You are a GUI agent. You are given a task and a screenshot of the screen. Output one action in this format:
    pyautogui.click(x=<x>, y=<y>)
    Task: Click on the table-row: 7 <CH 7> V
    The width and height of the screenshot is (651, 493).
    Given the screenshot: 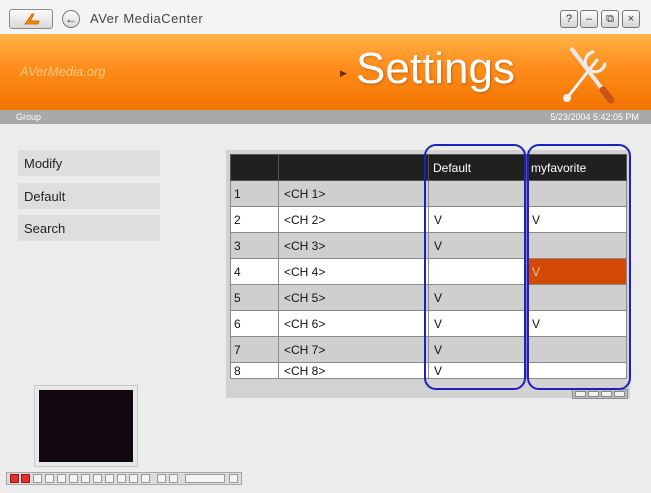 What is the action you would take?
    pyautogui.click(x=428, y=349)
    